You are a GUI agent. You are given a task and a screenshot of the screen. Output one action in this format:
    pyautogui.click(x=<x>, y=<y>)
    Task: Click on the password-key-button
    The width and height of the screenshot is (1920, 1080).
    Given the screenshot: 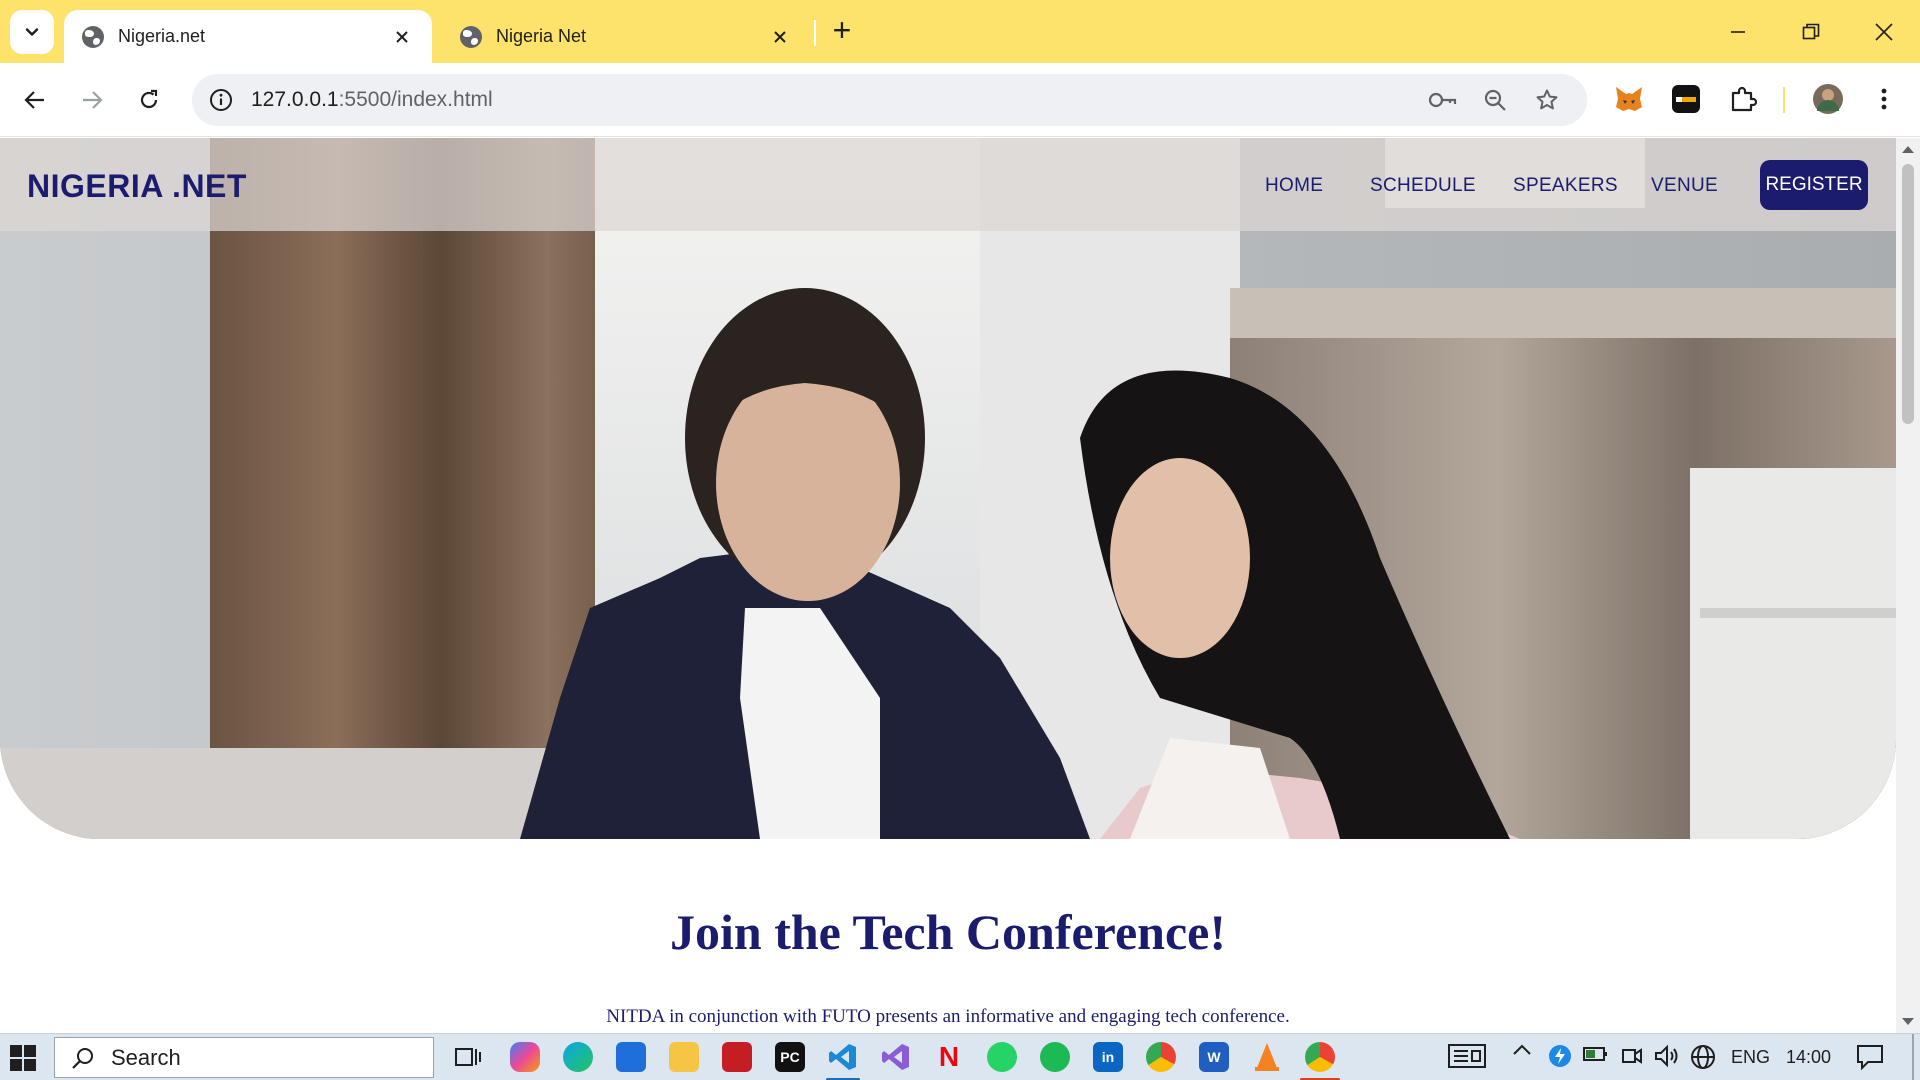 What is the action you would take?
    pyautogui.click(x=1443, y=100)
    